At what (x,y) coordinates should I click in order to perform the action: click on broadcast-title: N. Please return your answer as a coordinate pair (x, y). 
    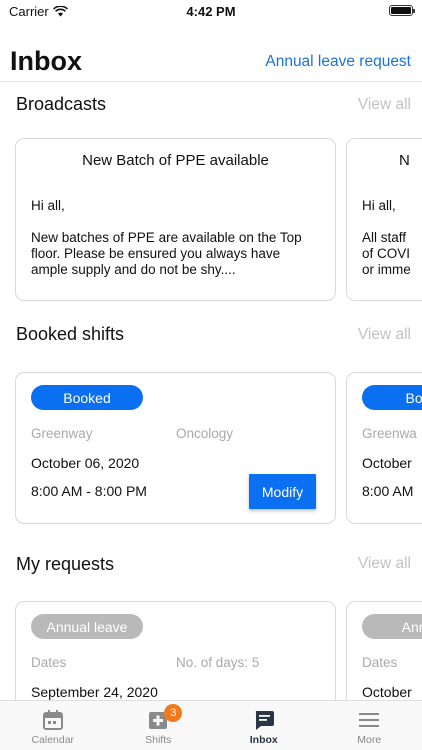
    Looking at the image, I should click on (404, 160).